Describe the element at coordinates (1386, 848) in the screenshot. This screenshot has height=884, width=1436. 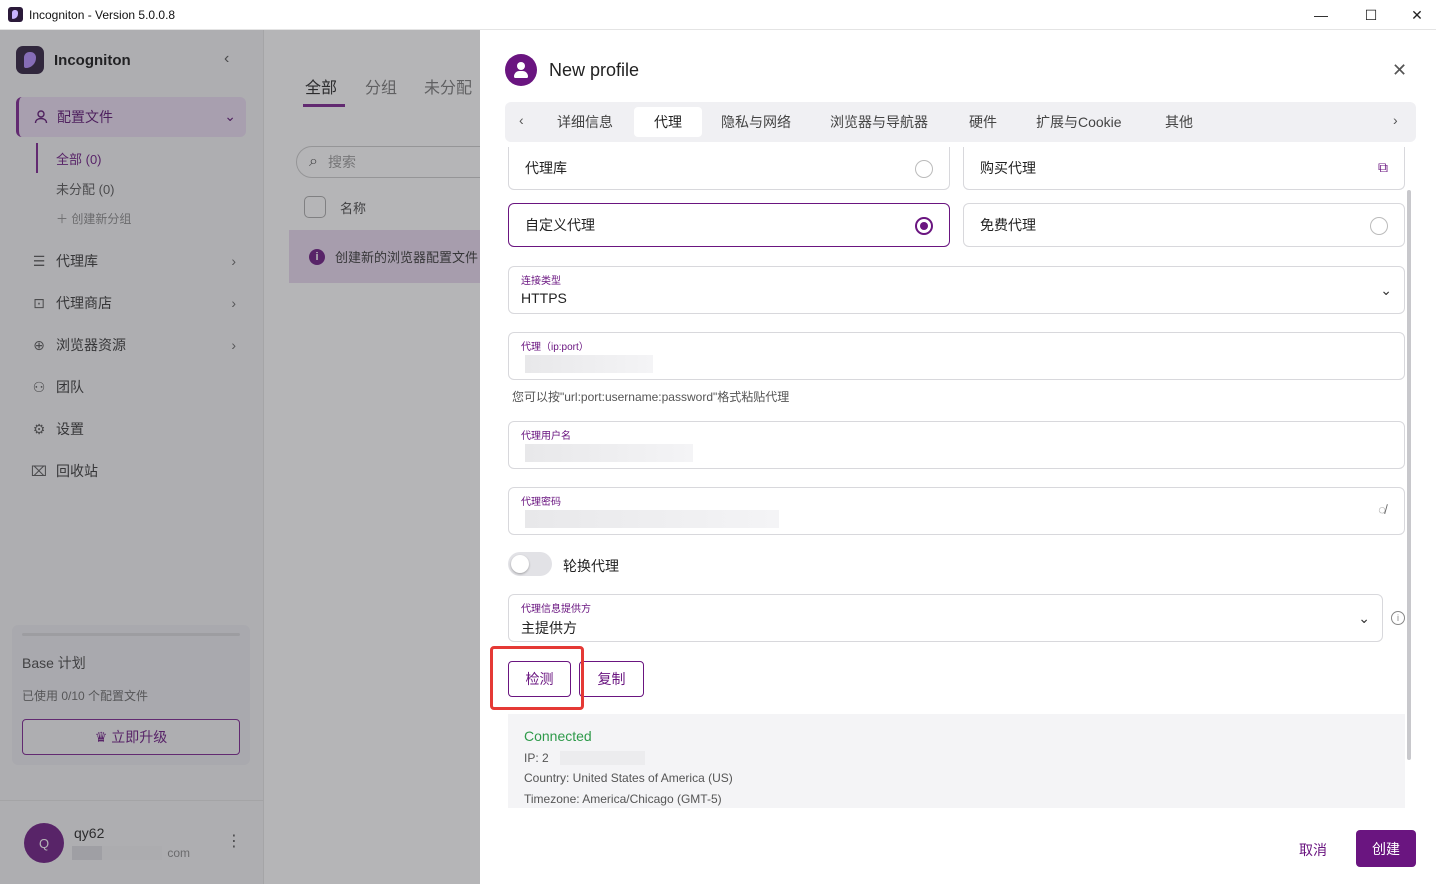
I see `create-button: 创建` at that location.